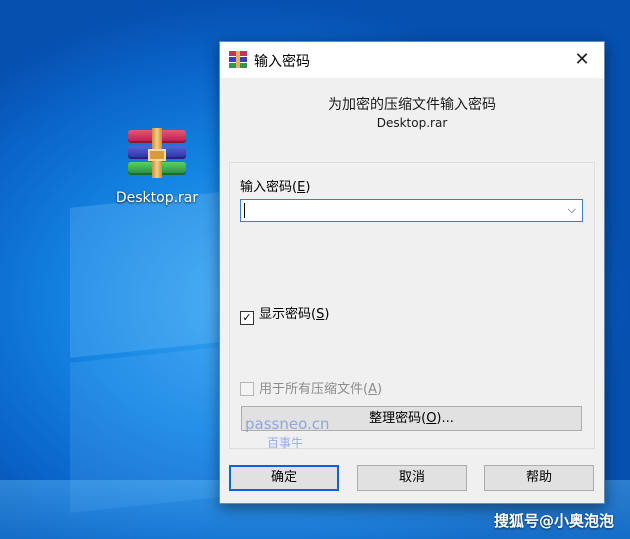 The image size is (630, 539). I want to click on winrar-archive-icon, so click(157, 153).